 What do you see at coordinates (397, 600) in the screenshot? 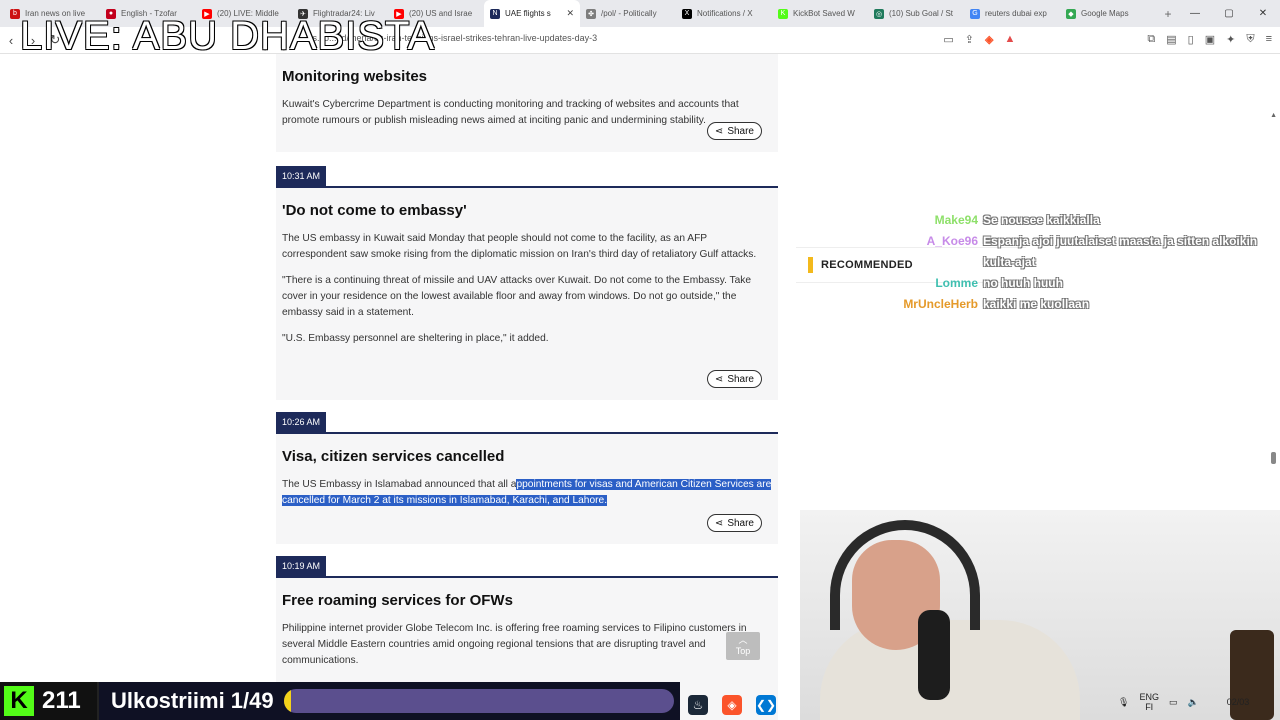
I see `entry-title: Free roaming services for OFWs` at bounding box center [397, 600].